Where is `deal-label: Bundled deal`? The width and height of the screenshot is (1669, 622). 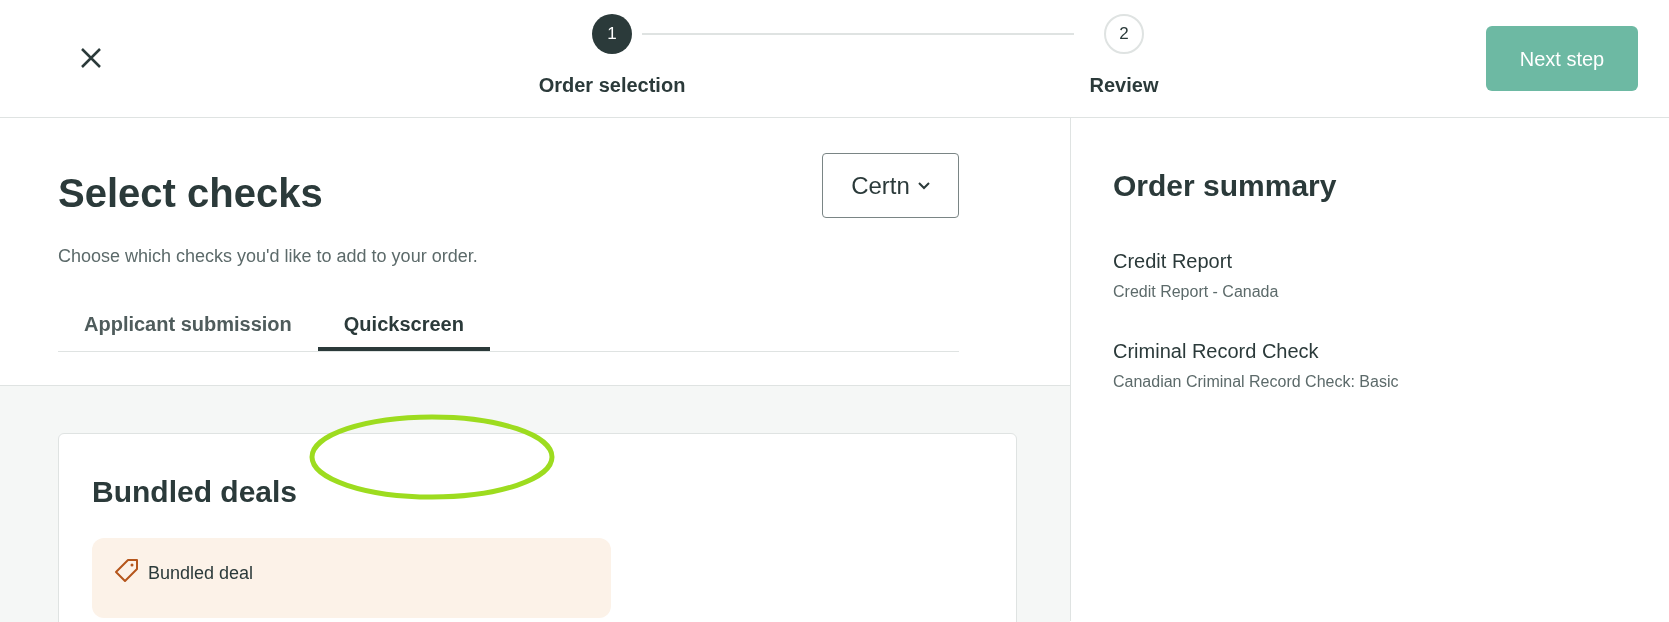 deal-label: Bundled deal is located at coordinates (201, 573).